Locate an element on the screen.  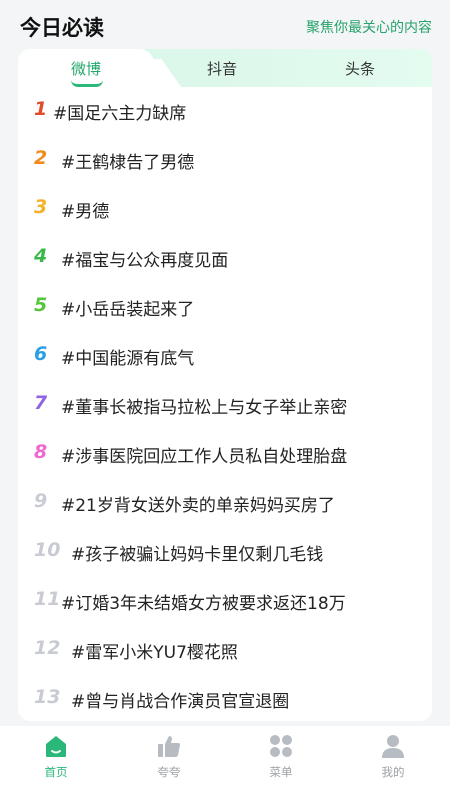
thumbs-up-icon is located at coordinates (169, 746).